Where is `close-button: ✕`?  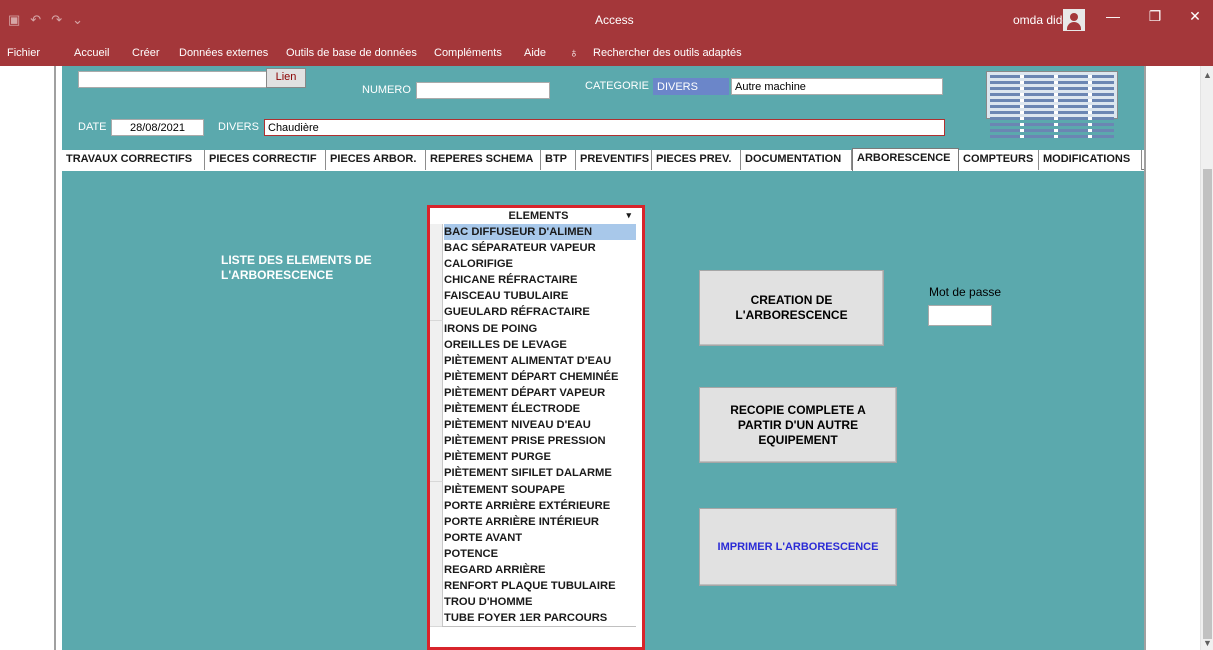 close-button: ✕ is located at coordinates (1195, 16).